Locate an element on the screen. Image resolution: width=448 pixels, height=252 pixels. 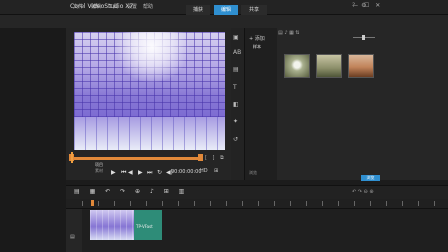
media-toolbar: ▤ ♪ ▦ ⇅ is located at coordinates (289, 33).